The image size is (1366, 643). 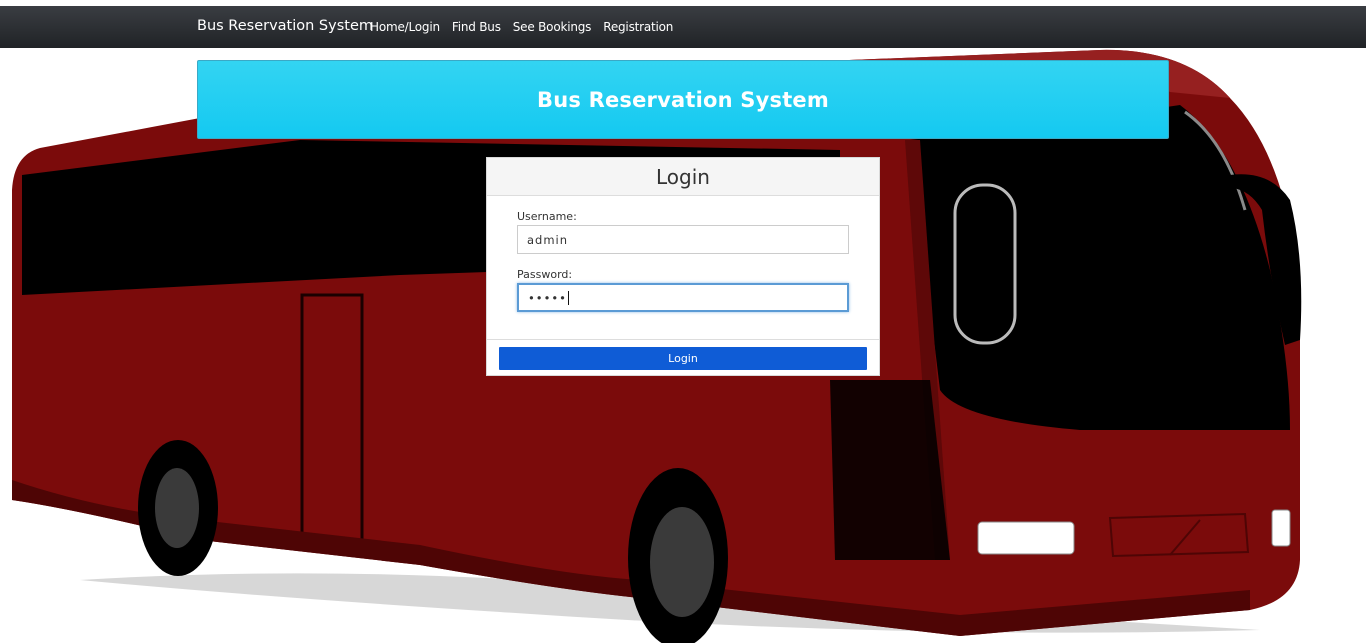 I want to click on username-label: Username:, so click(x=547, y=216).